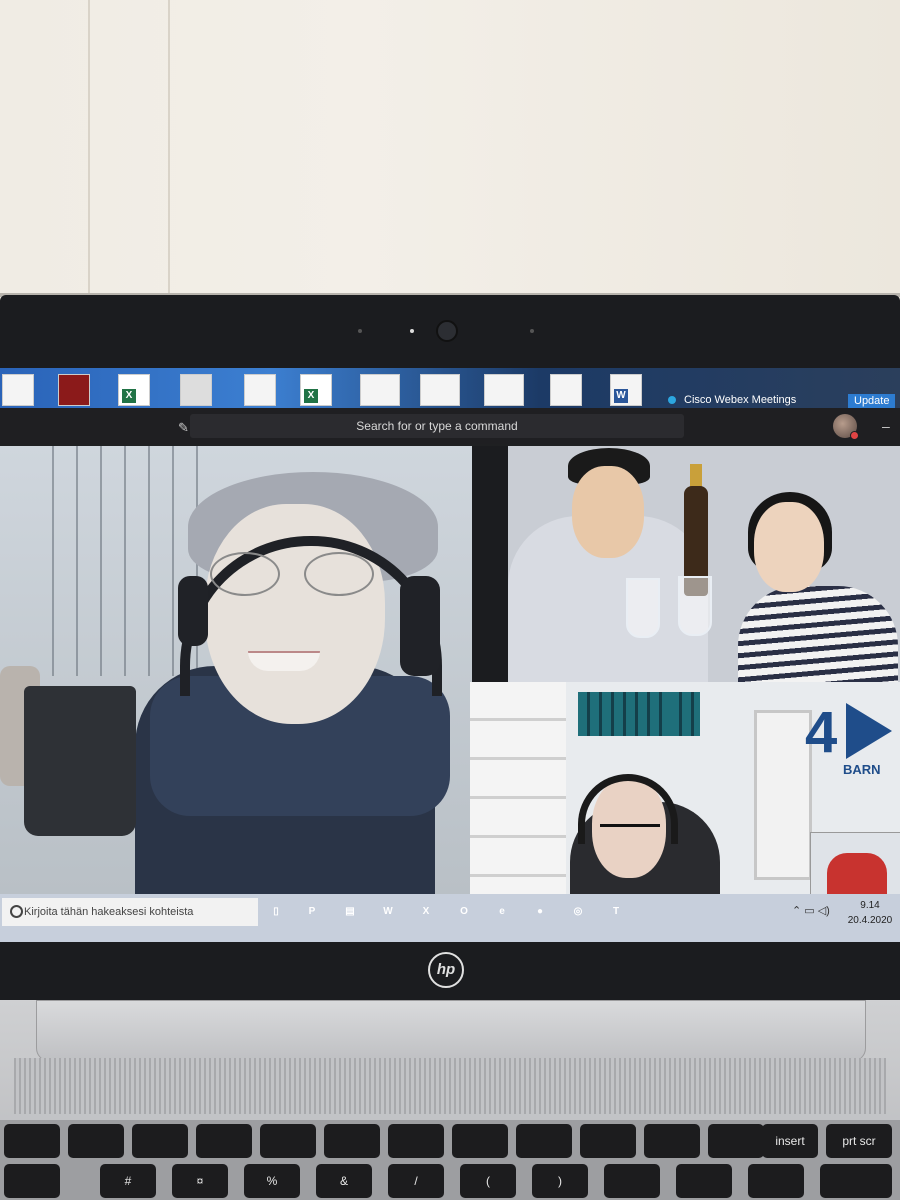  Describe the element at coordinates (284, 661) in the screenshot. I see `smile` at that location.